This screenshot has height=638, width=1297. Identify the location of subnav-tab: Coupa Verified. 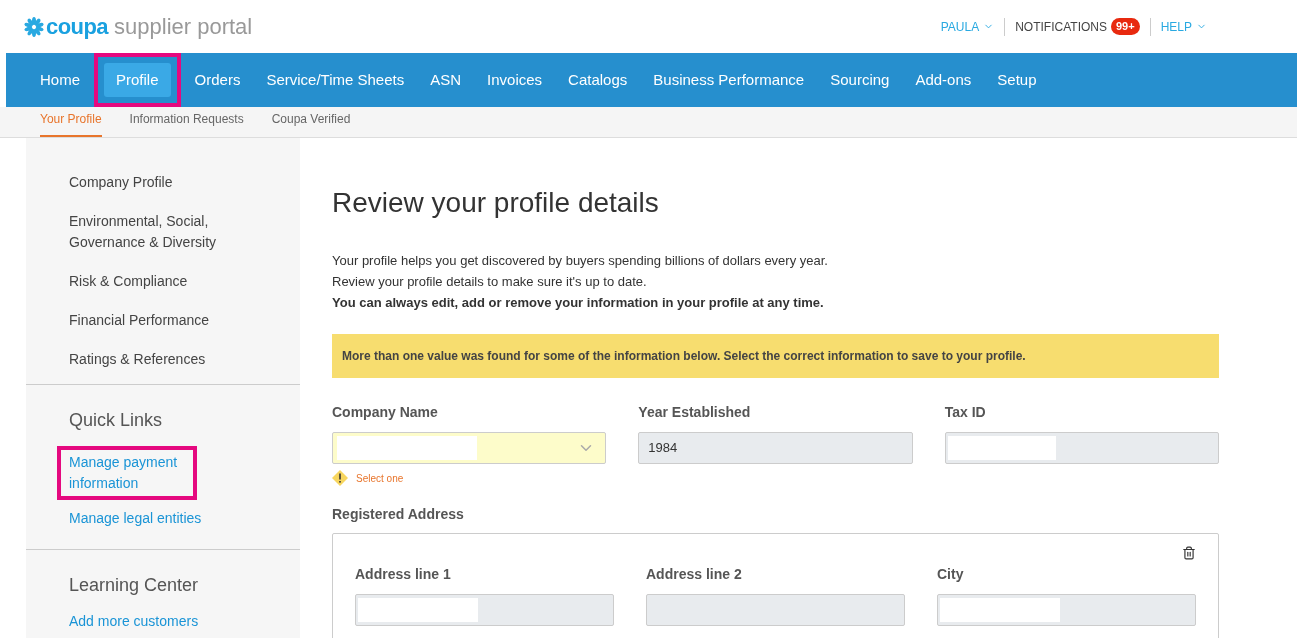
(311, 123).